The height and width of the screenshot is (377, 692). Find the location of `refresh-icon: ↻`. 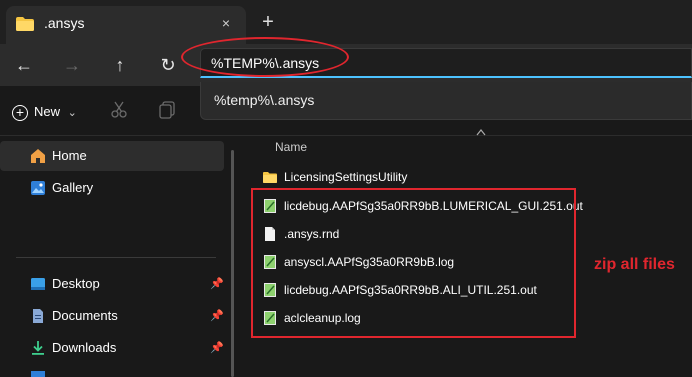

refresh-icon: ↻ is located at coordinates (168, 65).